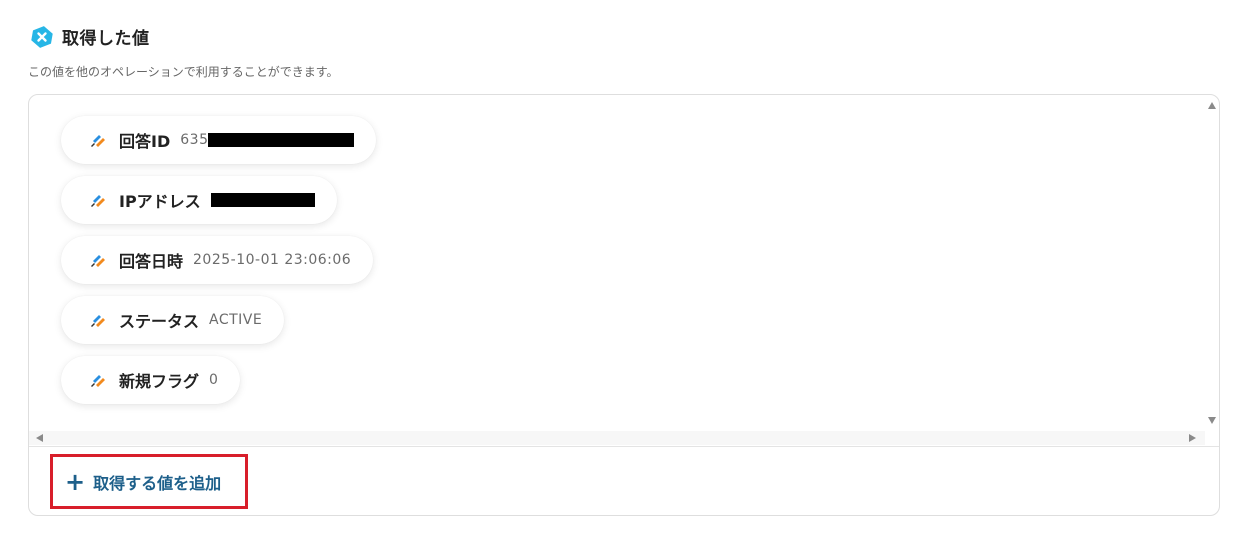  What do you see at coordinates (75, 481) in the screenshot?
I see `plus-icon: +` at bounding box center [75, 481].